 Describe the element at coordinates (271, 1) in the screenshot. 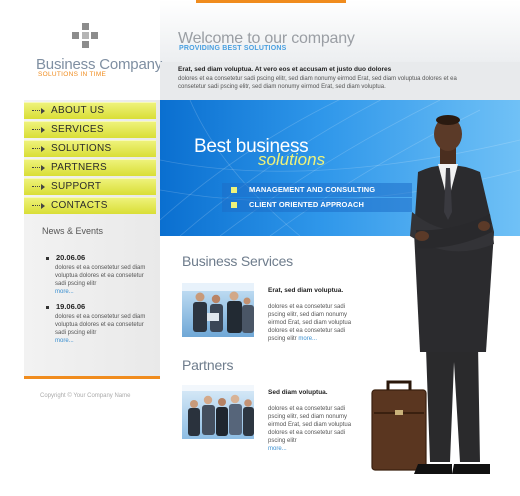

I see `header-accent-line` at that location.